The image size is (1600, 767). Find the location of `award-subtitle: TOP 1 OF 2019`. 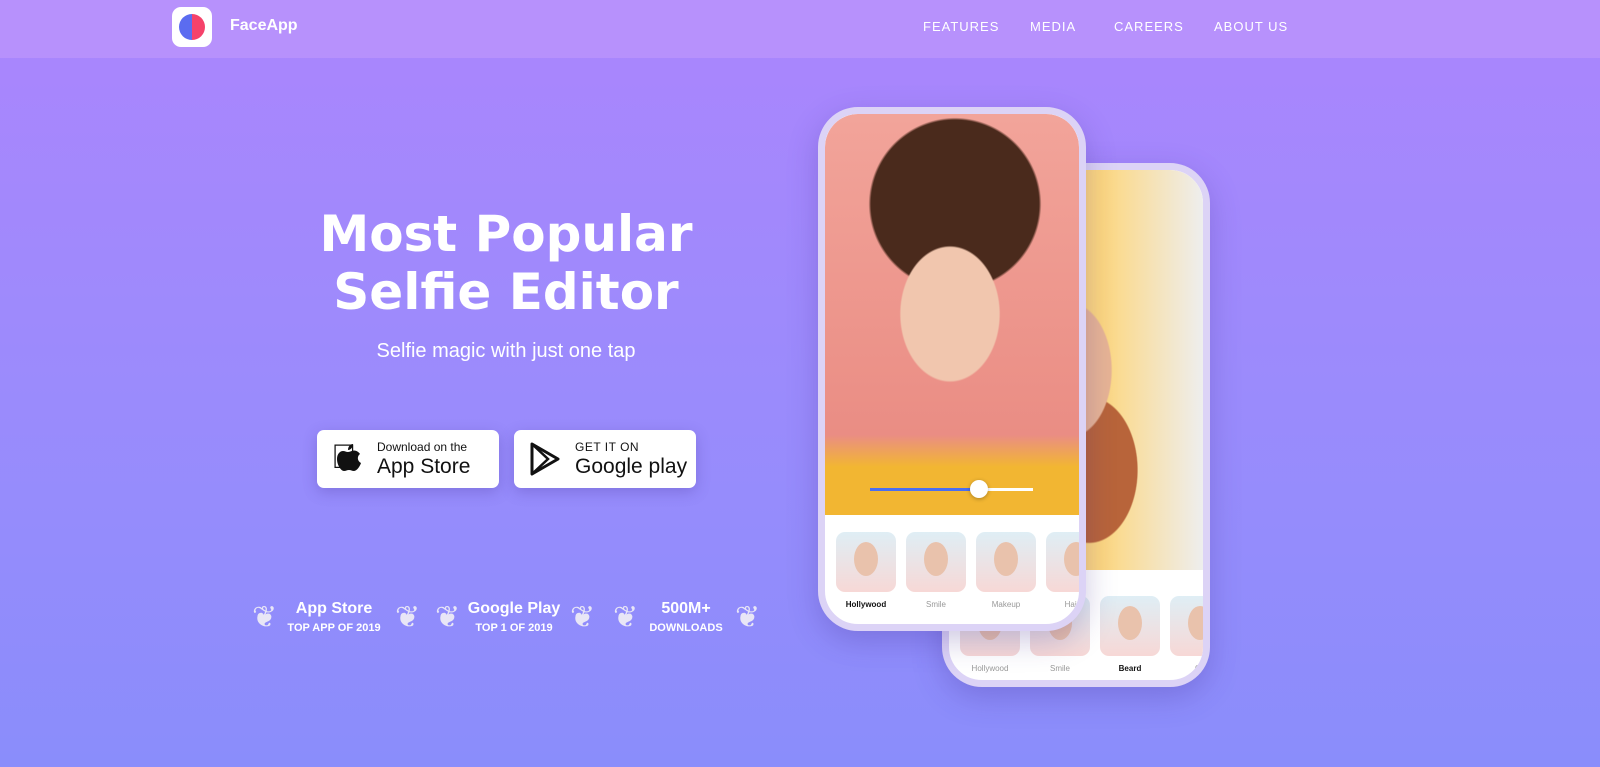

award-subtitle: TOP 1 OF 2019 is located at coordinates (514, 628).